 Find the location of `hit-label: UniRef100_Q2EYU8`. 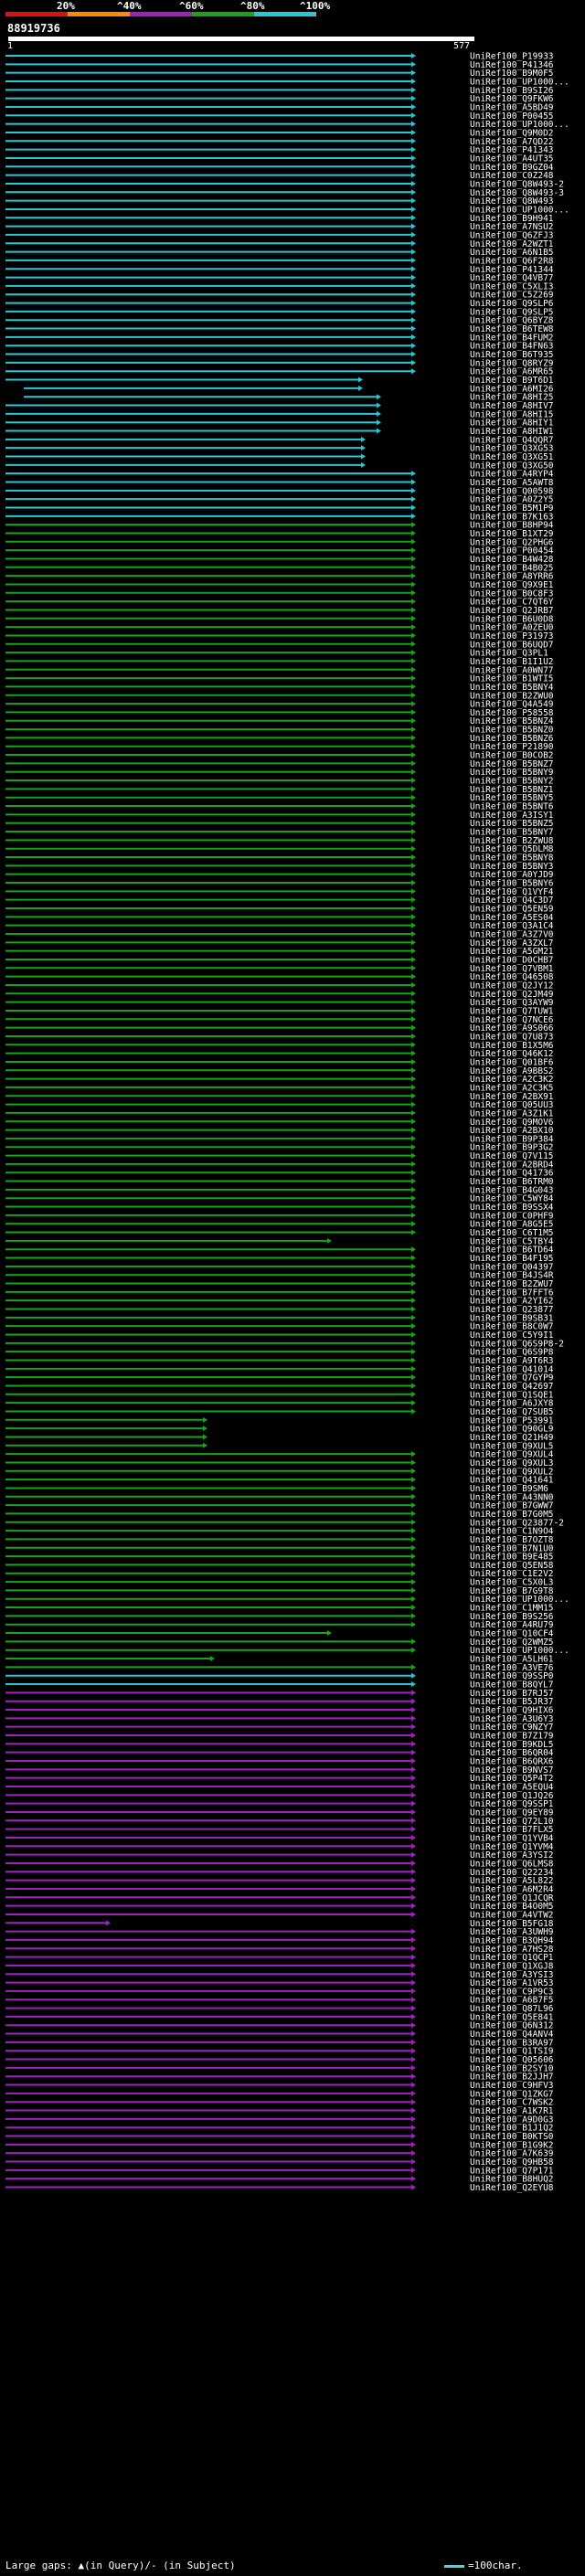

hit-label: UniRef100_Q2EYU8 is located at coordinates (512, 2188).